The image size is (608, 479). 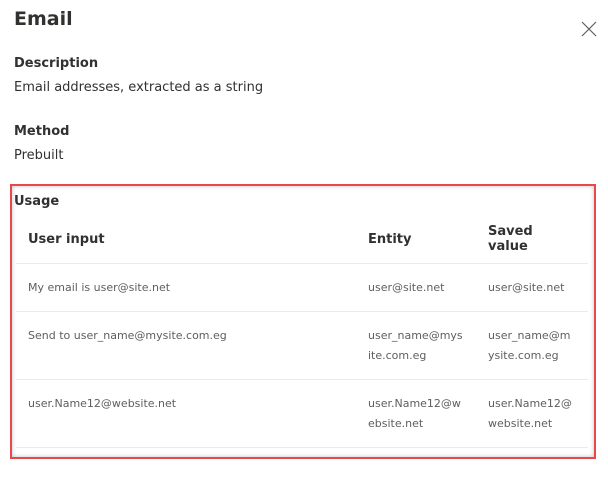 I want to click on column-header-saved-value: Saved value, so click(x=532, y=242).